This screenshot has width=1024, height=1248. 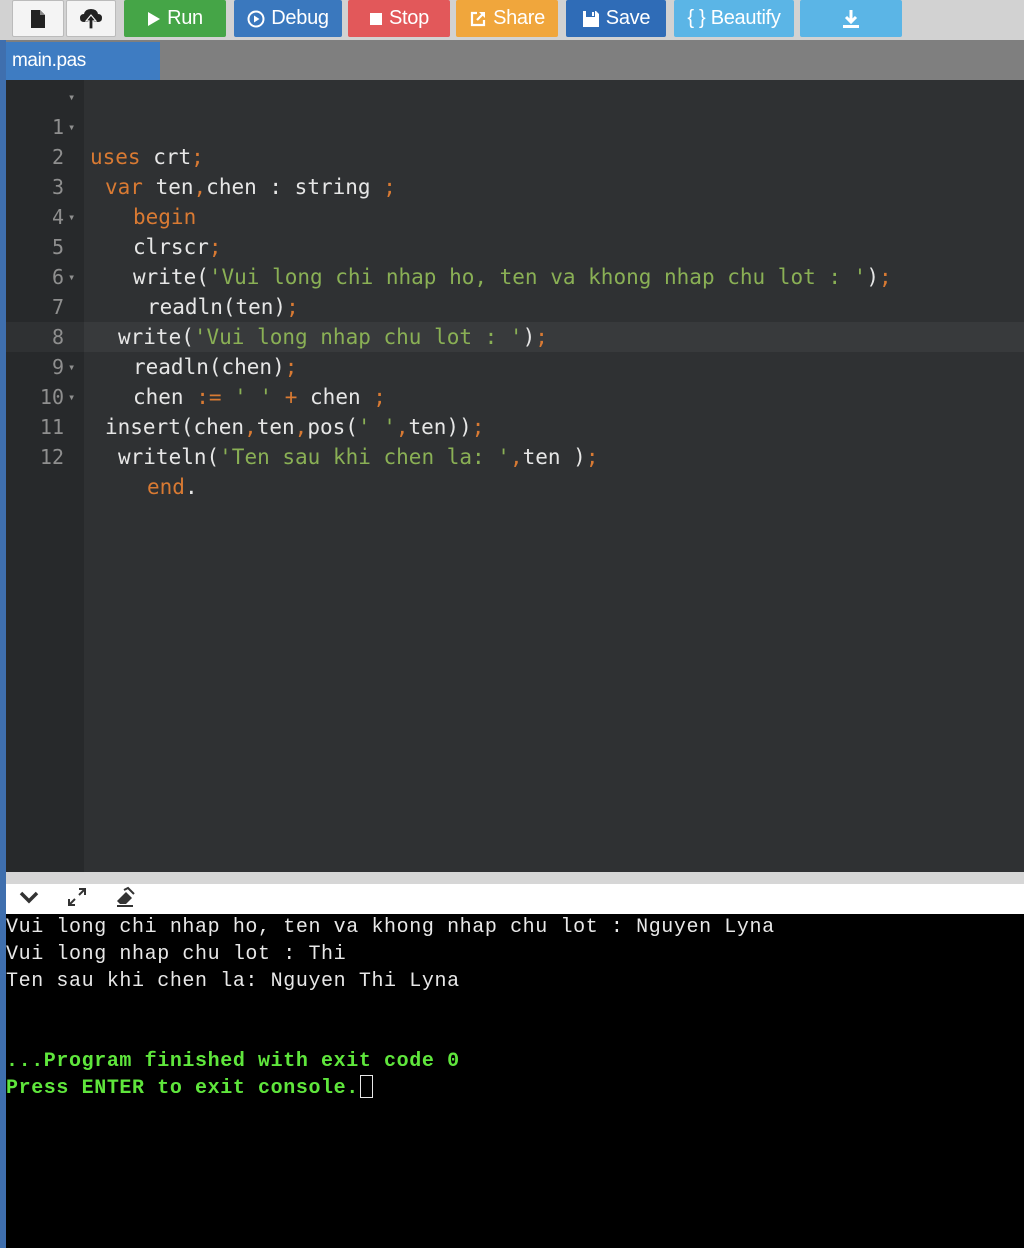 I want to click on tab-main-pas: main.pas, so click(x=83, y=61).